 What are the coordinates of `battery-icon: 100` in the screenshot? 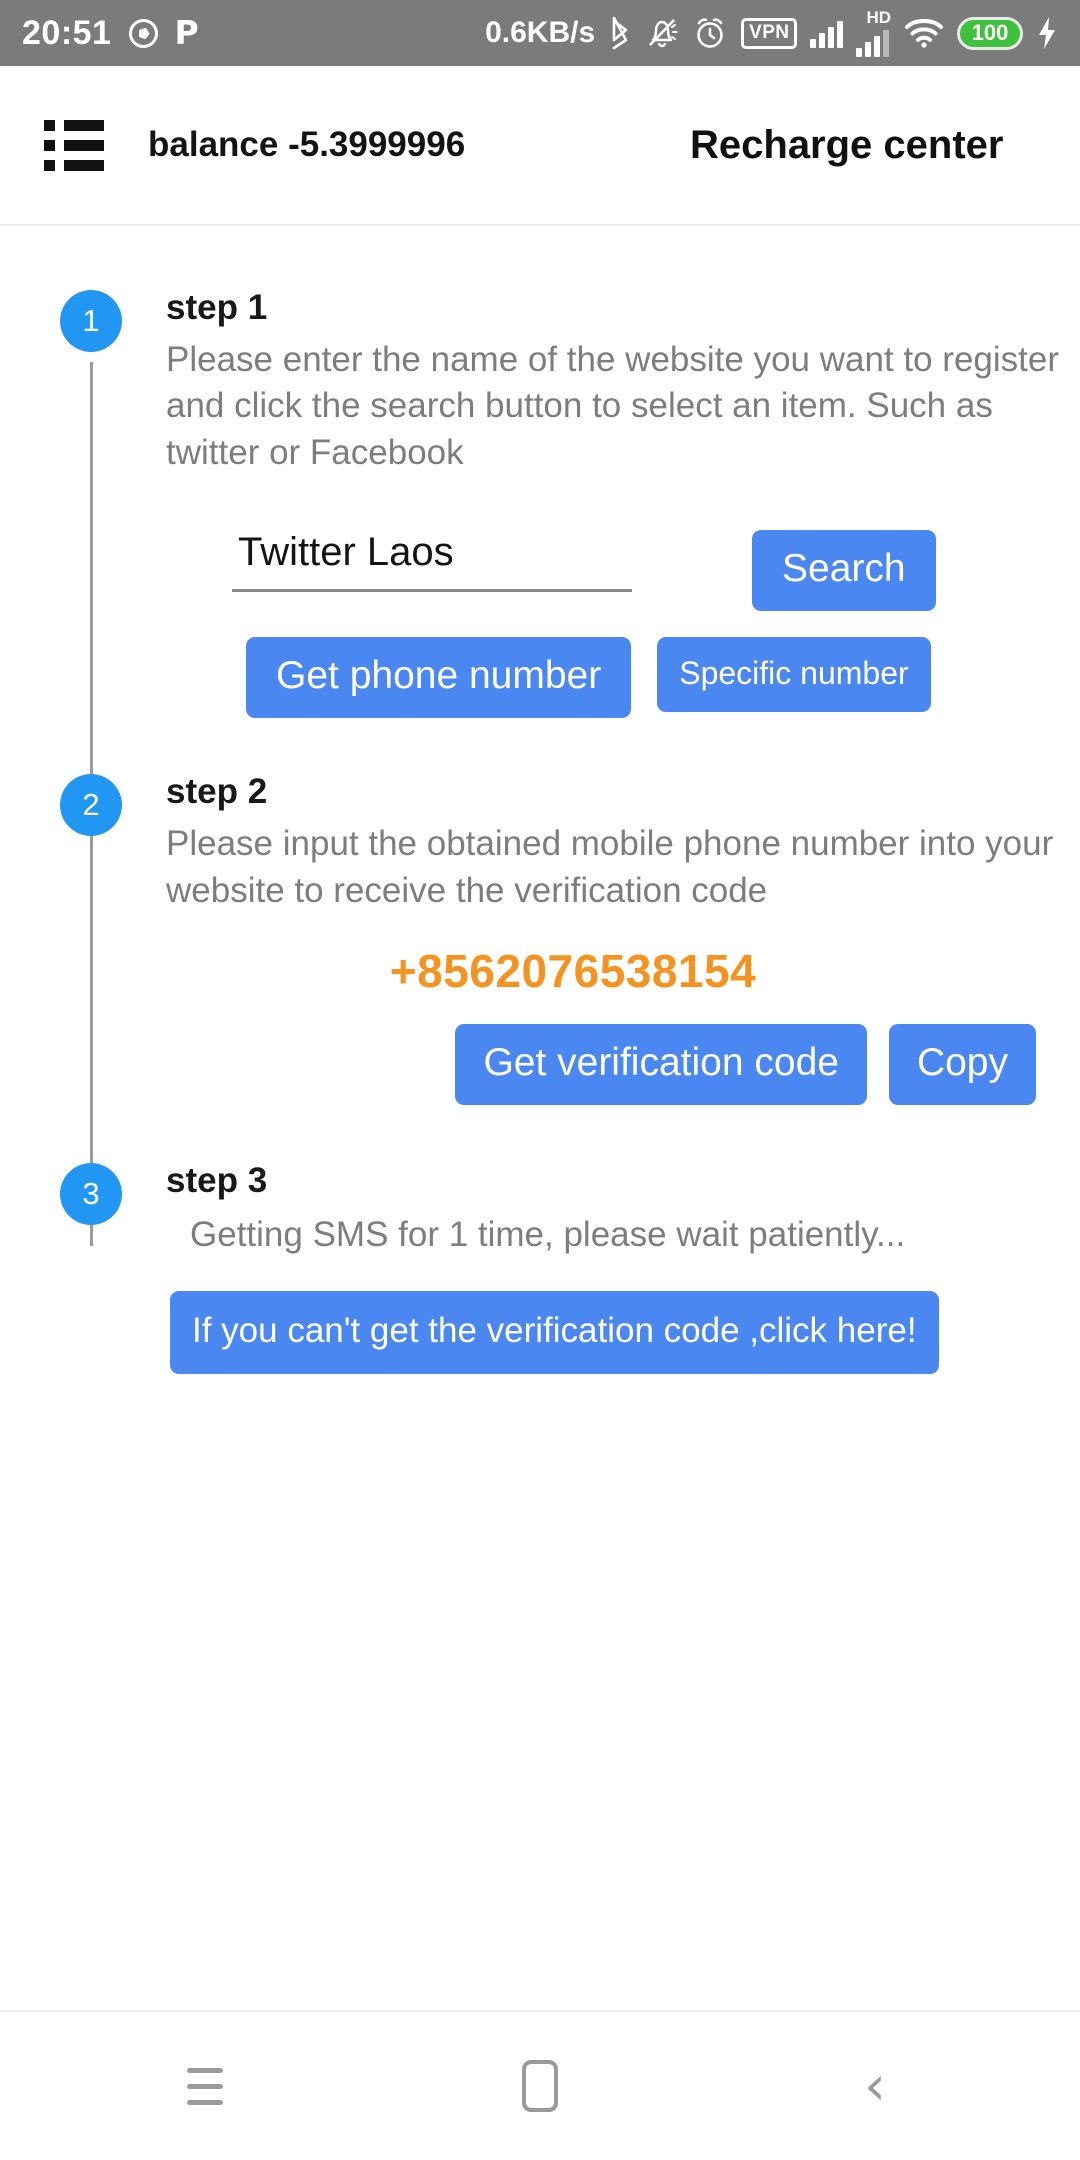 It's located at (990, 33).